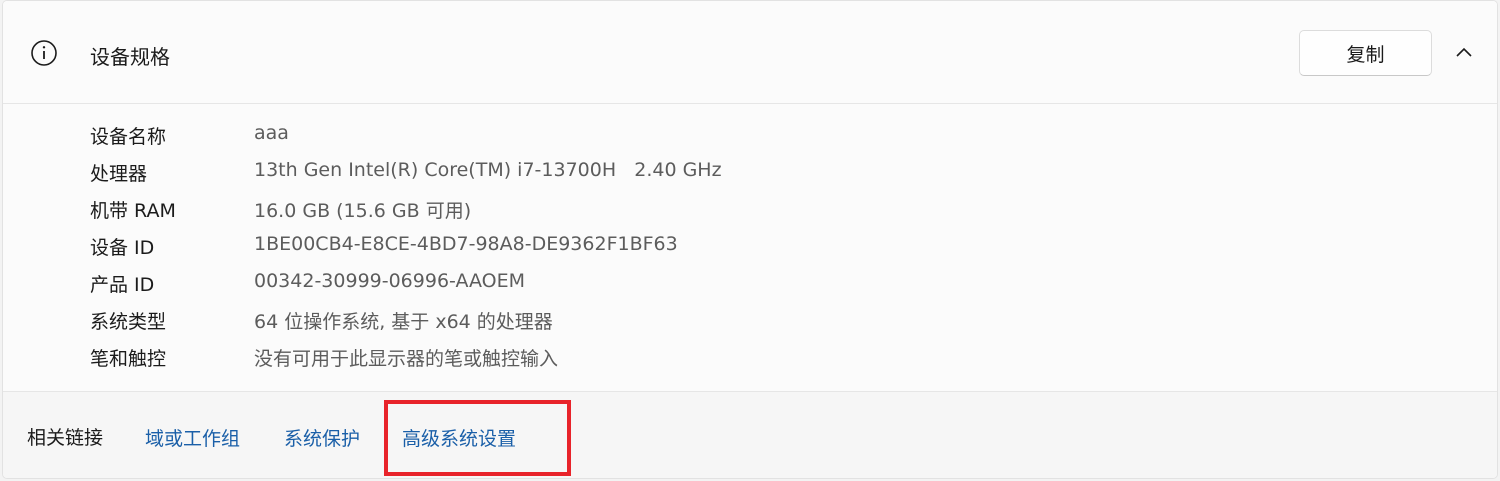  What do you see at coordinates (406, 359) in the screenshot?
I see `spec-value: 没有可用于此显示器的笔或触控输入` at bounding box center [406, 359].